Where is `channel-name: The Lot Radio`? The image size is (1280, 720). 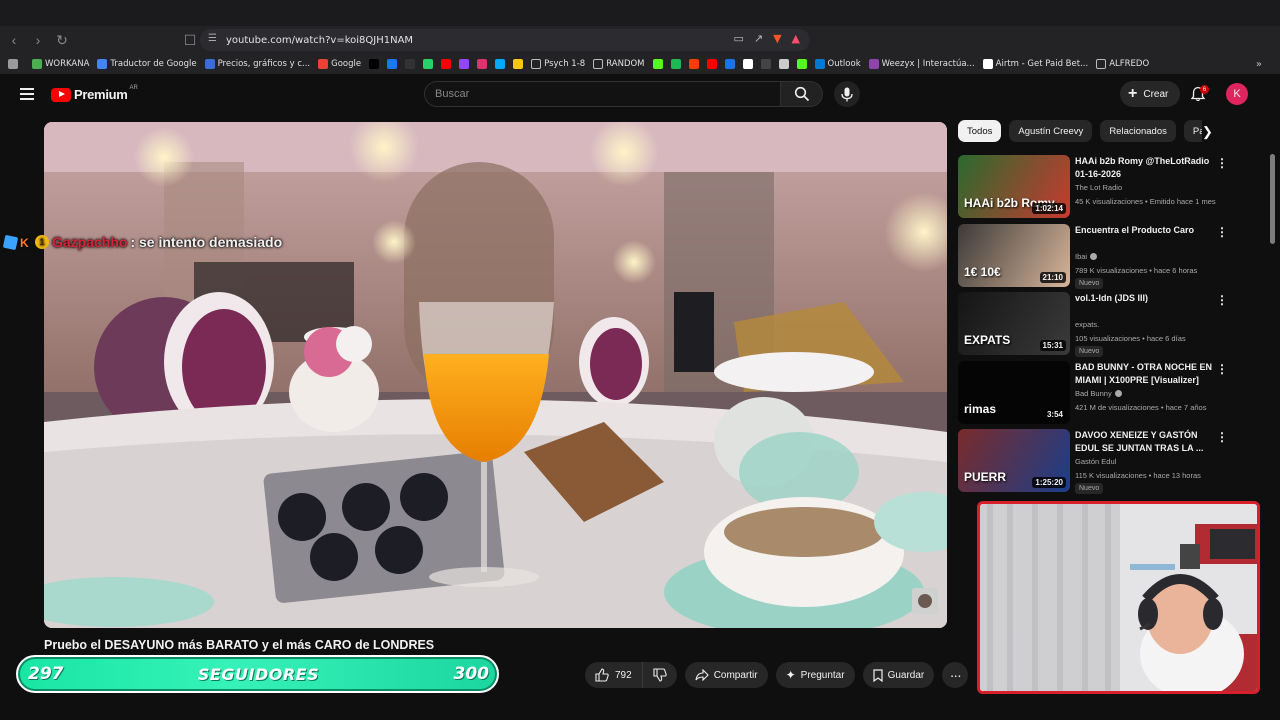 channel-name: The Lot Radio is located at coordinates (1098, 187).